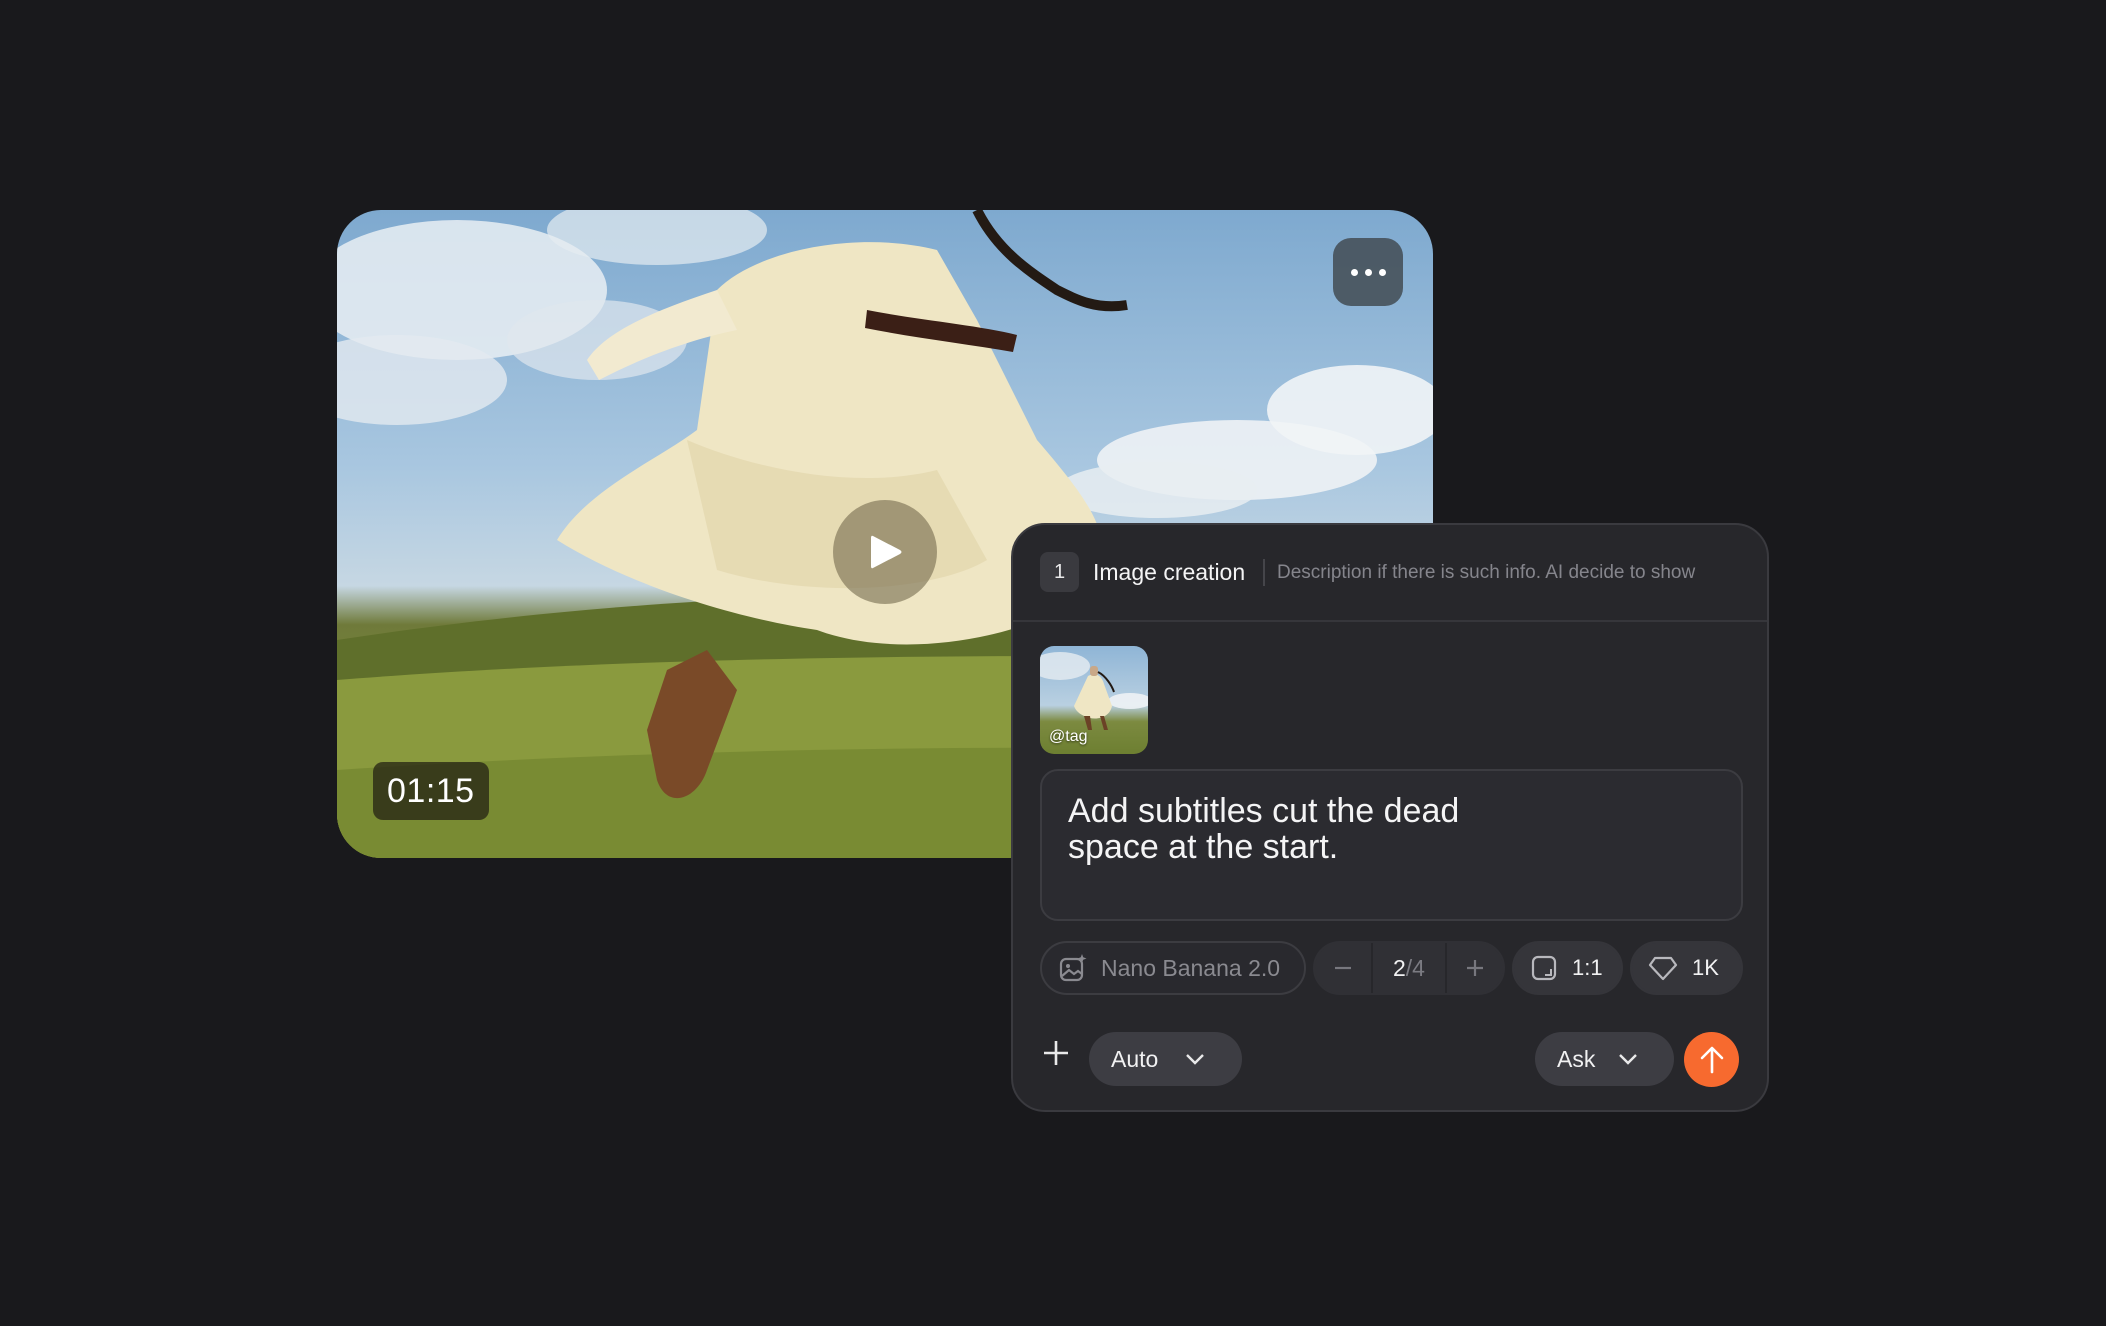  I want to click on video-timecode: 01:15, so click(431, 791).